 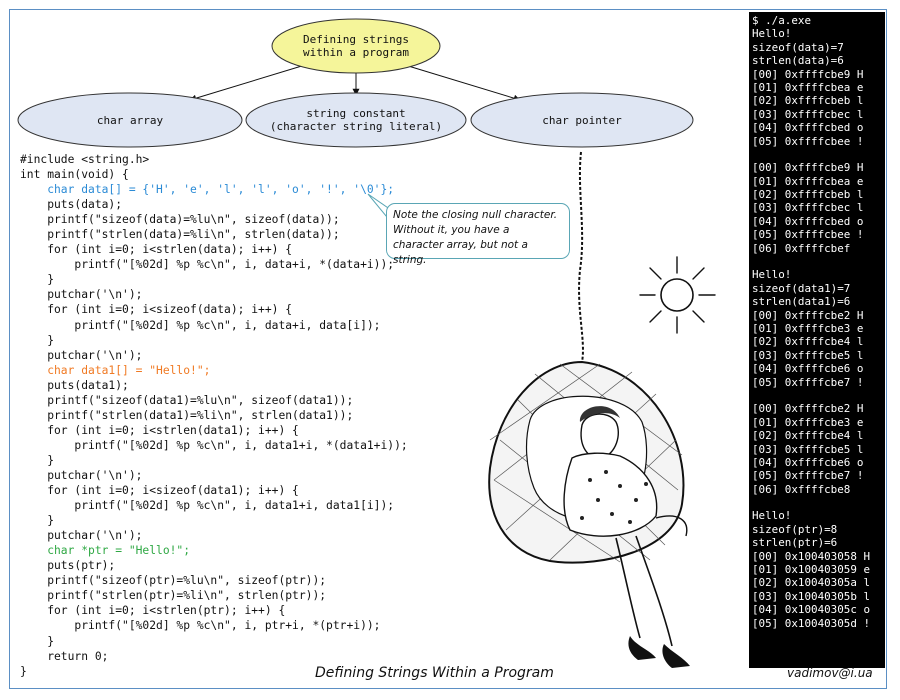 I want to click on terminal-line: sizeof(data1)=7, so click(x=801, y=288).